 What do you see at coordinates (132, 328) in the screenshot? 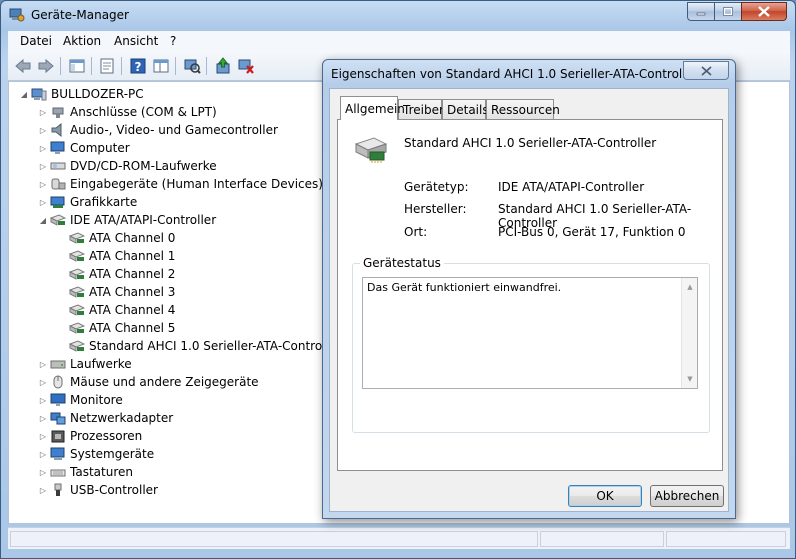
I see `tree-item-label: ATA Channel 5` at bounding box center [132, 328].